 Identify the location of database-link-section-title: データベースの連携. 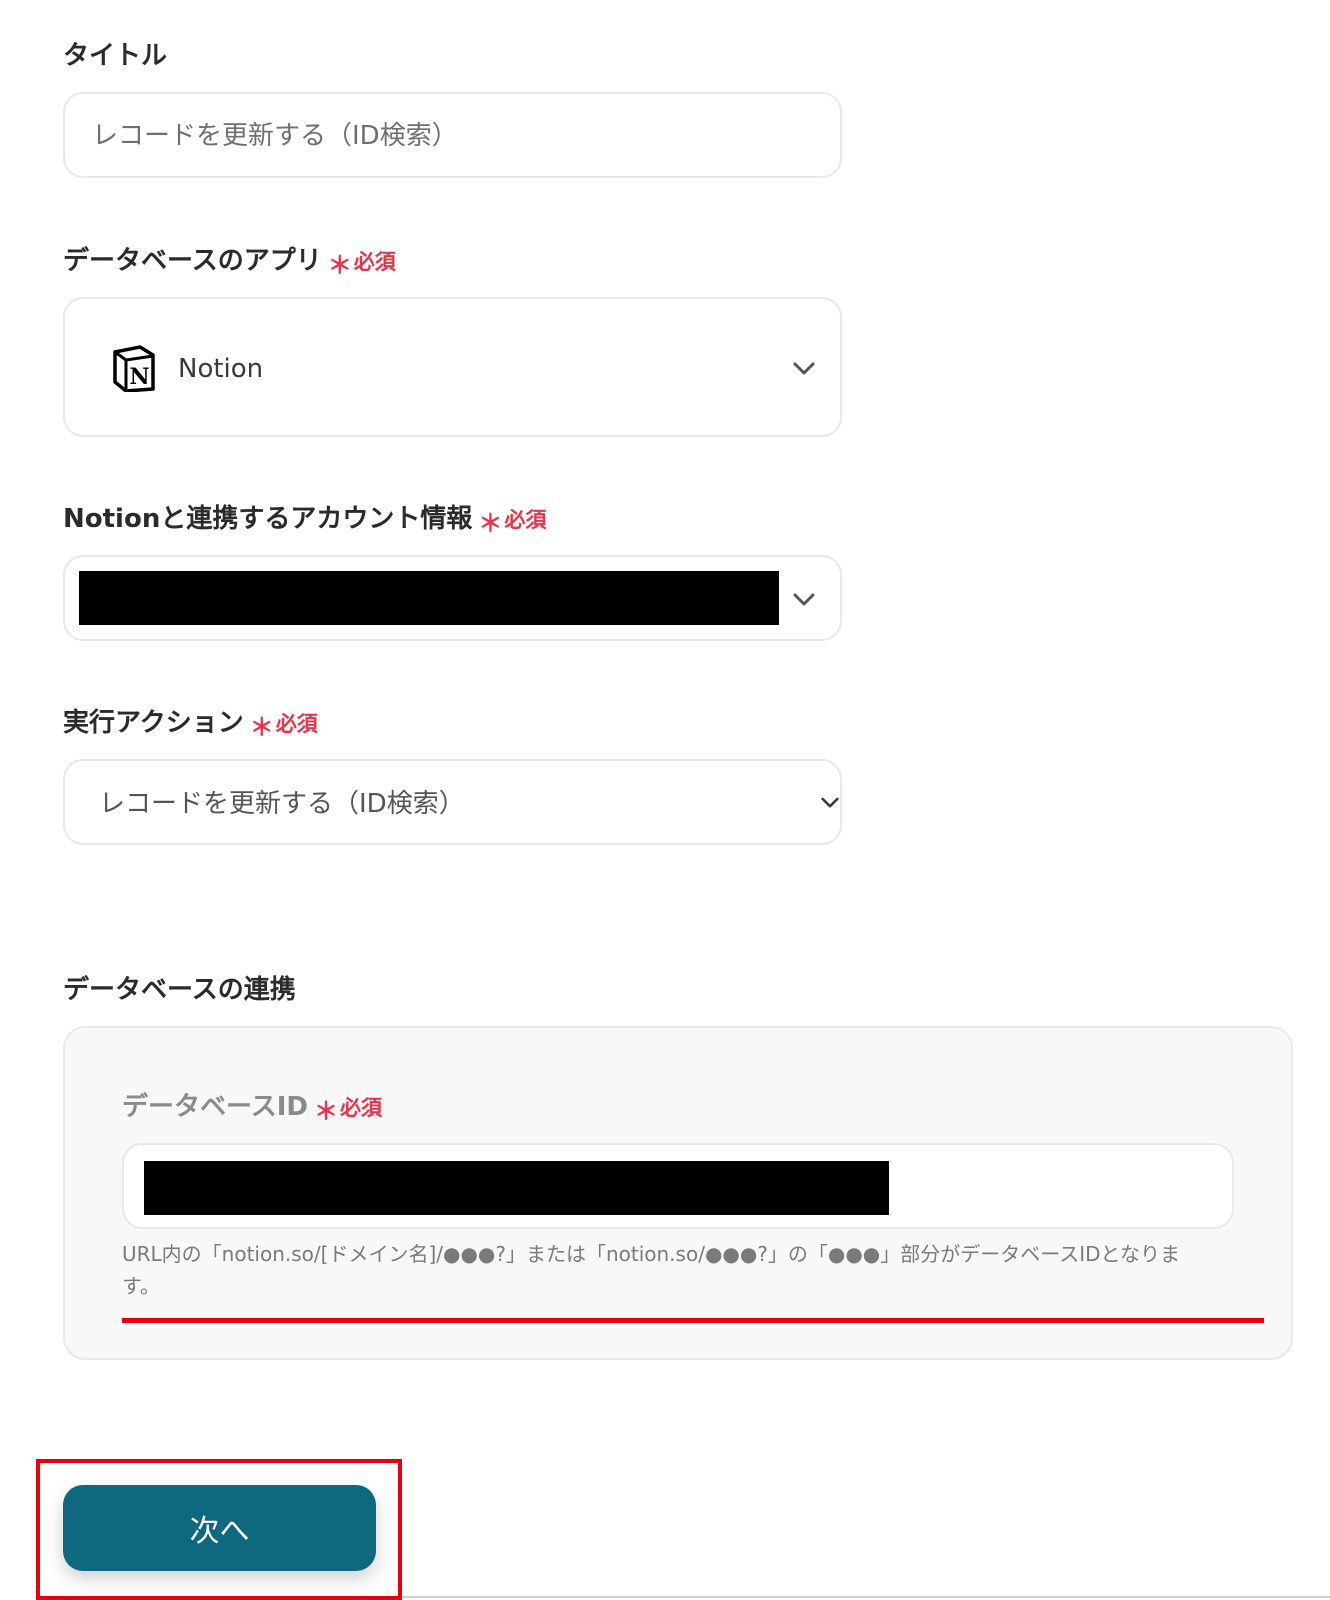
(179, 990).